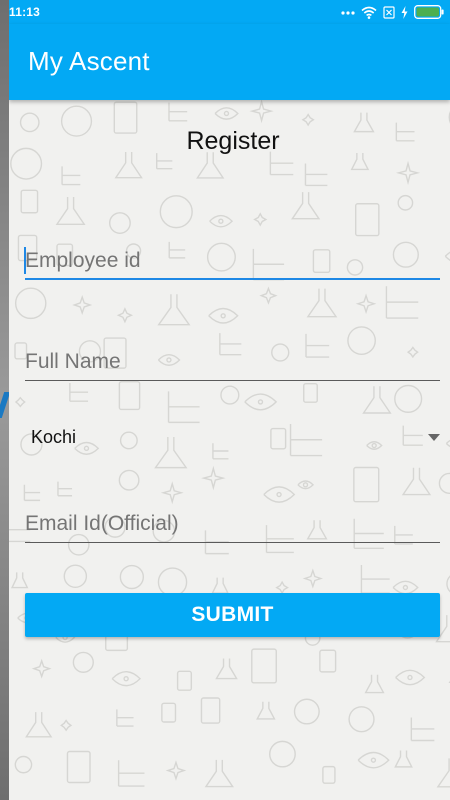 The height and width of the screenshot is (800, 450). I want to click on app-title: My Ascent, so click(89, 61).